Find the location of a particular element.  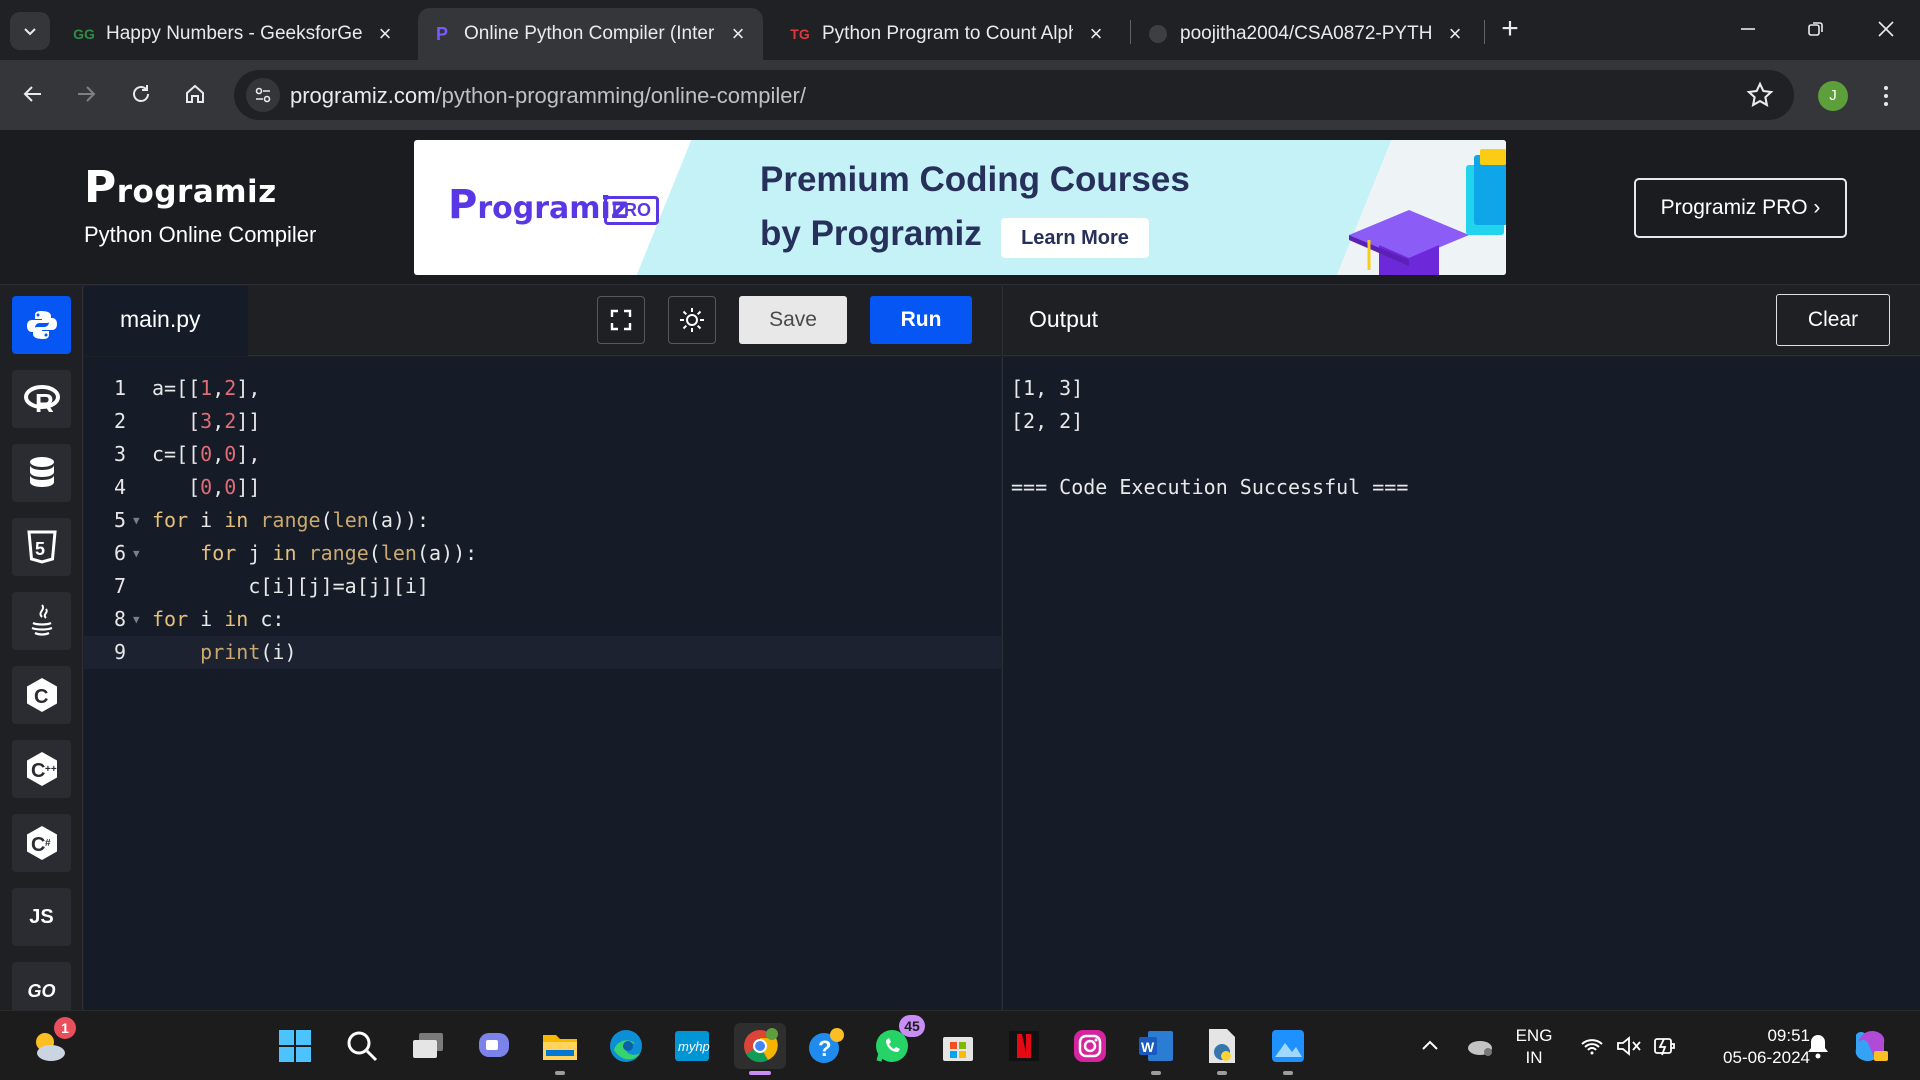

csharp-icon: C # is located at coordinates (41, 843).